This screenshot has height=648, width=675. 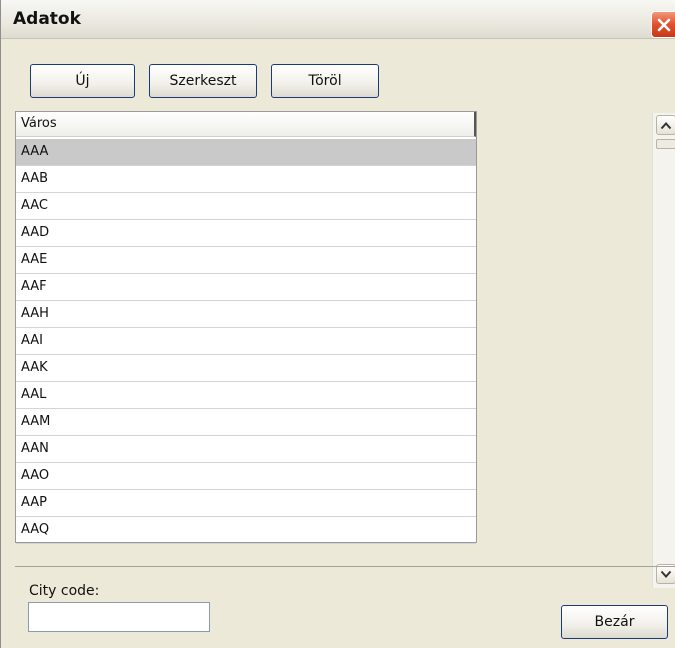 What do you see at coordinates (663, 350) in the screenshot?
I see `vertical-scrollbar` at bounding box center [663, 350].